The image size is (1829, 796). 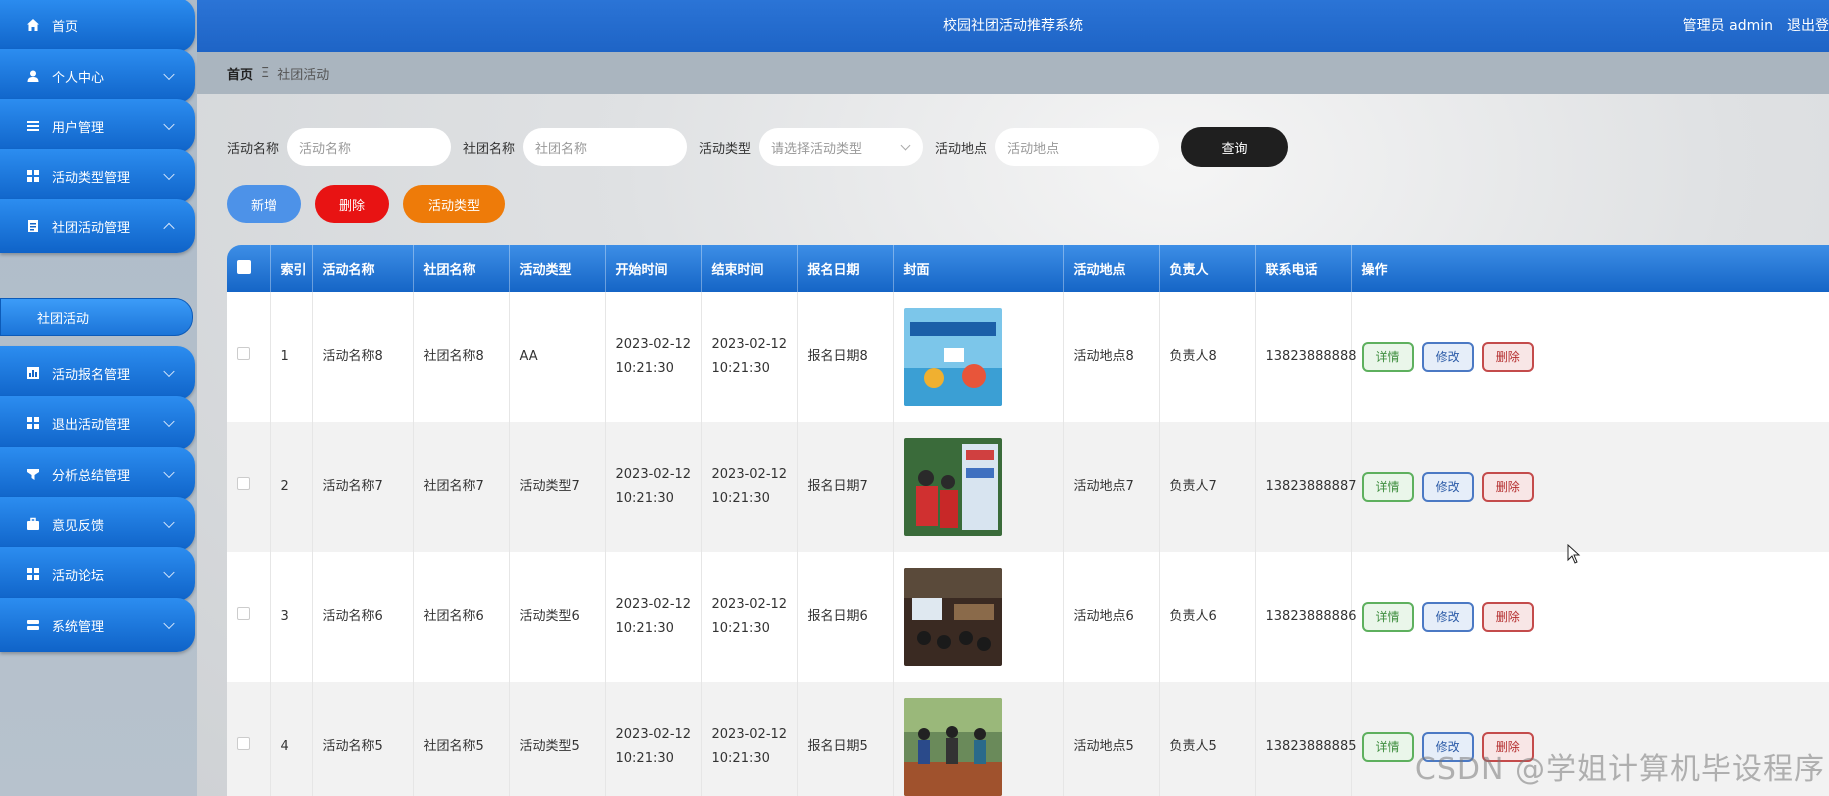 I want to click on sidebar-item-label: 用户管理, so click(x=78, y=128).